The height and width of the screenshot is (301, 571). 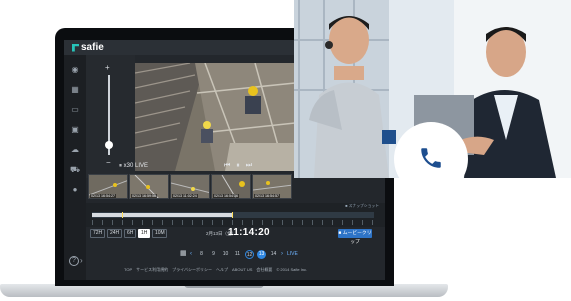 What do you see at coordinates (190, 186) in the screenshot?
I see `thumbnail-3: 02/13 11:02:24` at bounding box center [190, 186].